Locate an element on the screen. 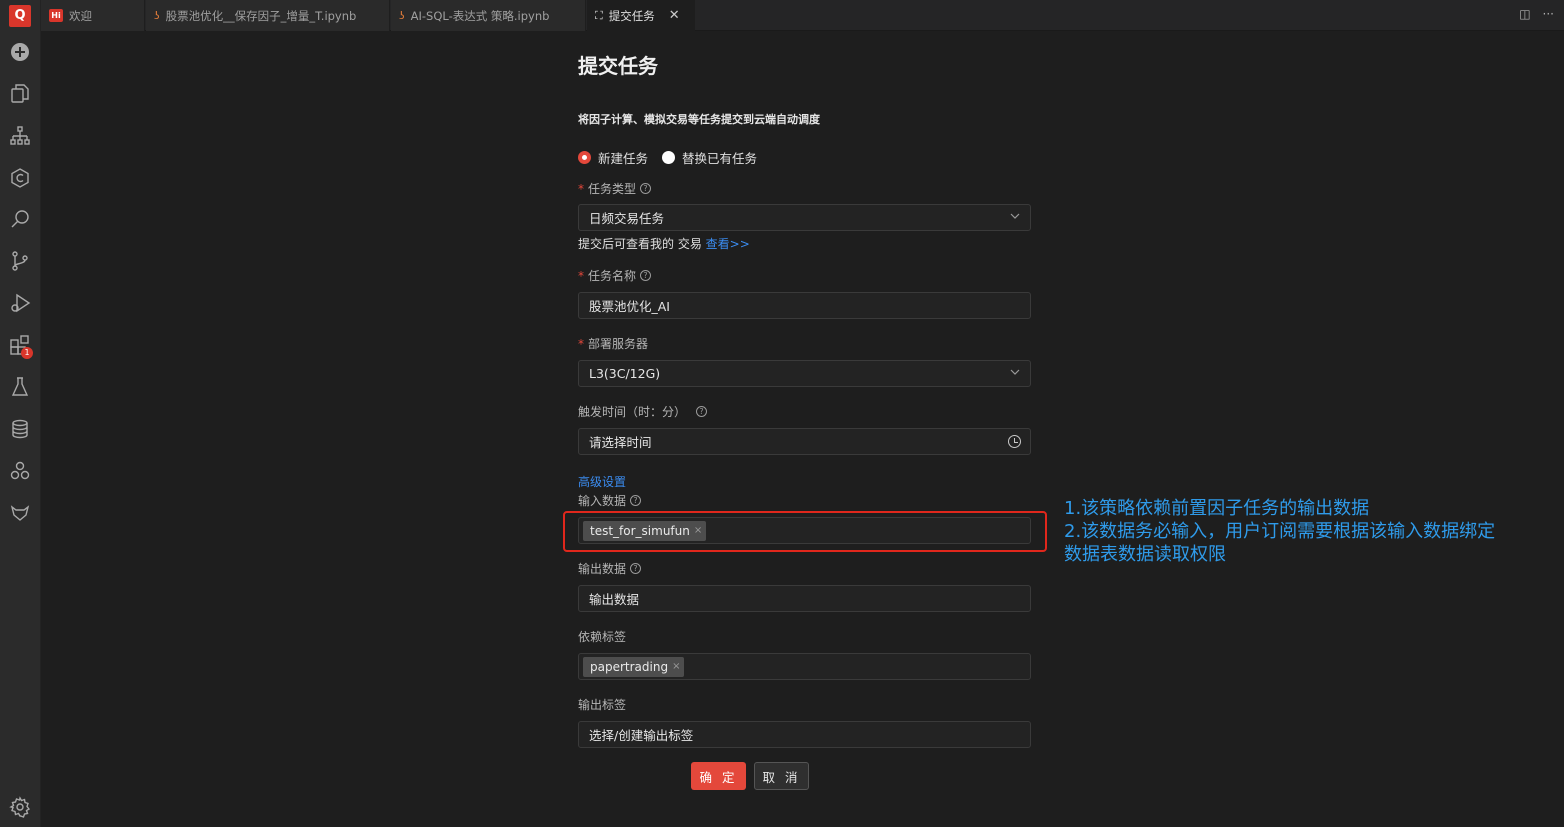 Image resolution: width=1564 pixels, height=827 pixels. cluster-icon is located at coordinates (20, 471).